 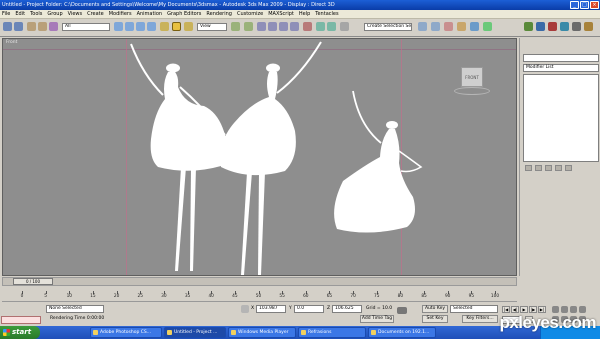 I want to click on menu-group: Group, so click(x=54, y=14).